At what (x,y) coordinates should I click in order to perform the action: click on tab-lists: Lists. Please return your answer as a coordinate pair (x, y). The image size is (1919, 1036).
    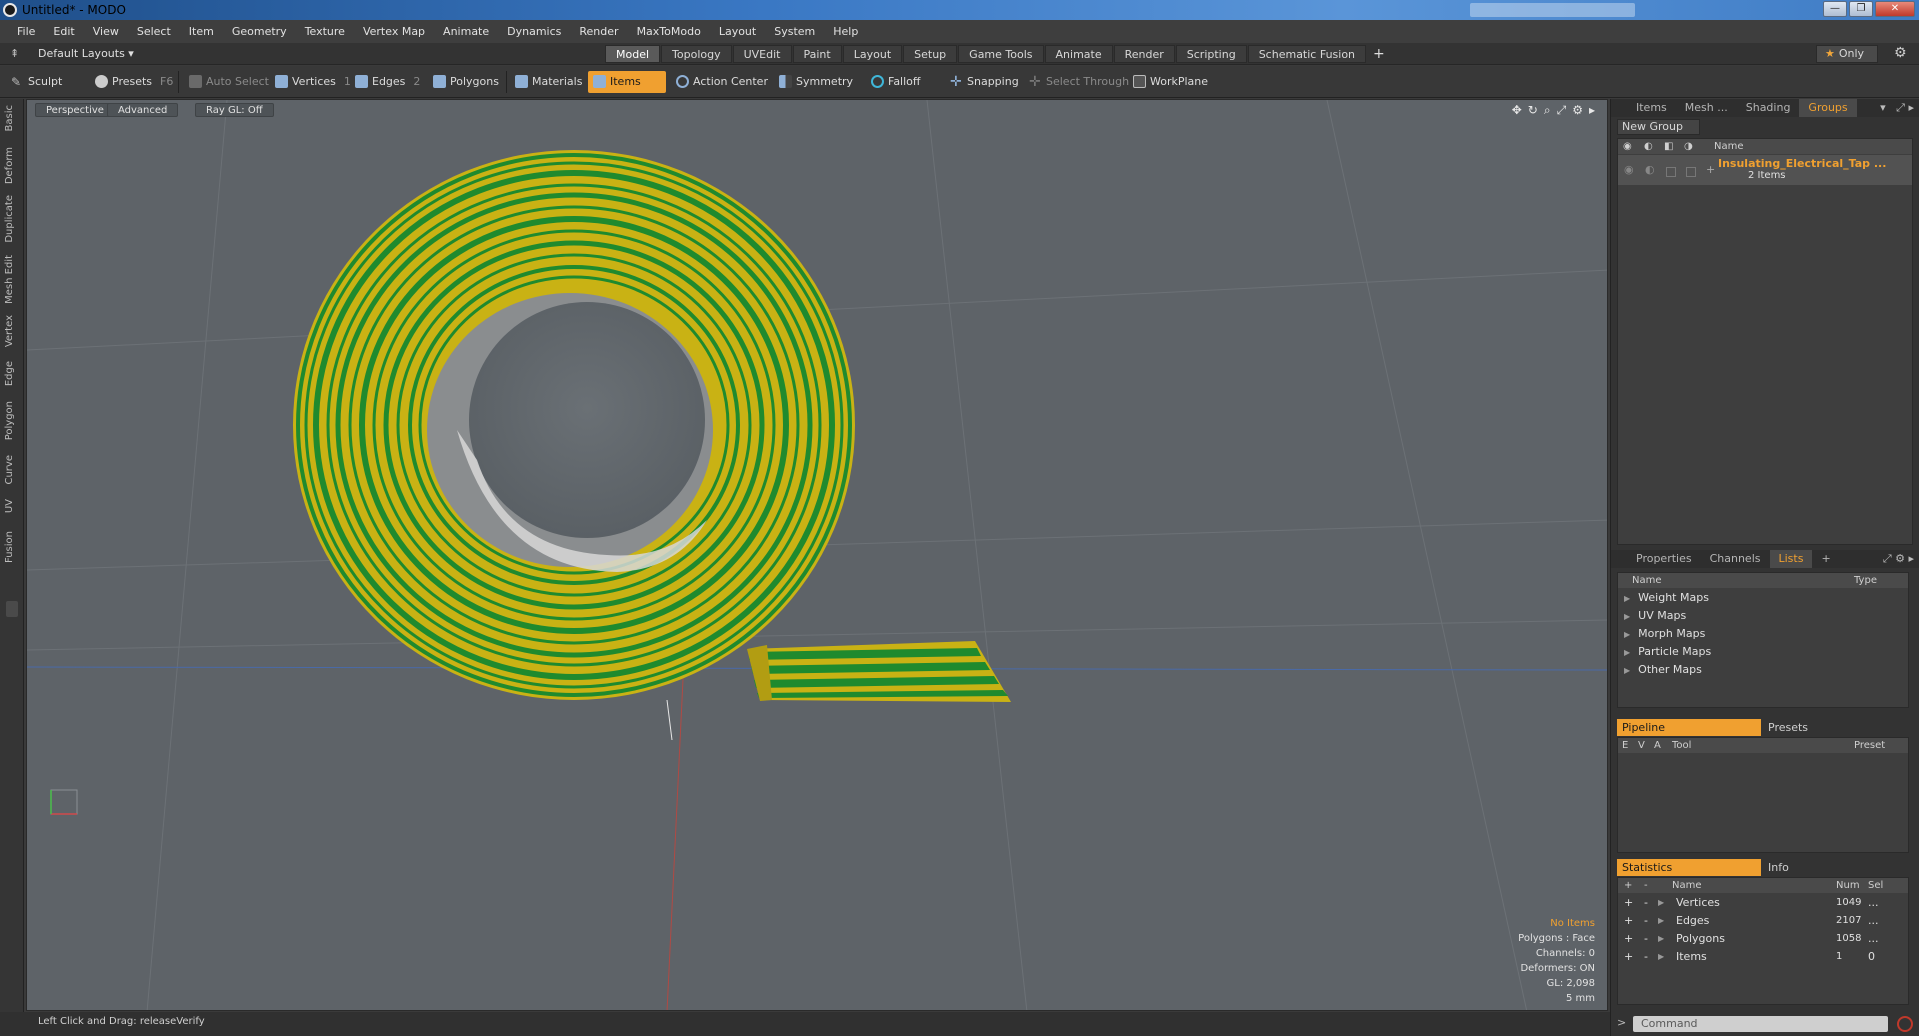
    Looking at the image, I should click on (1791, 559).